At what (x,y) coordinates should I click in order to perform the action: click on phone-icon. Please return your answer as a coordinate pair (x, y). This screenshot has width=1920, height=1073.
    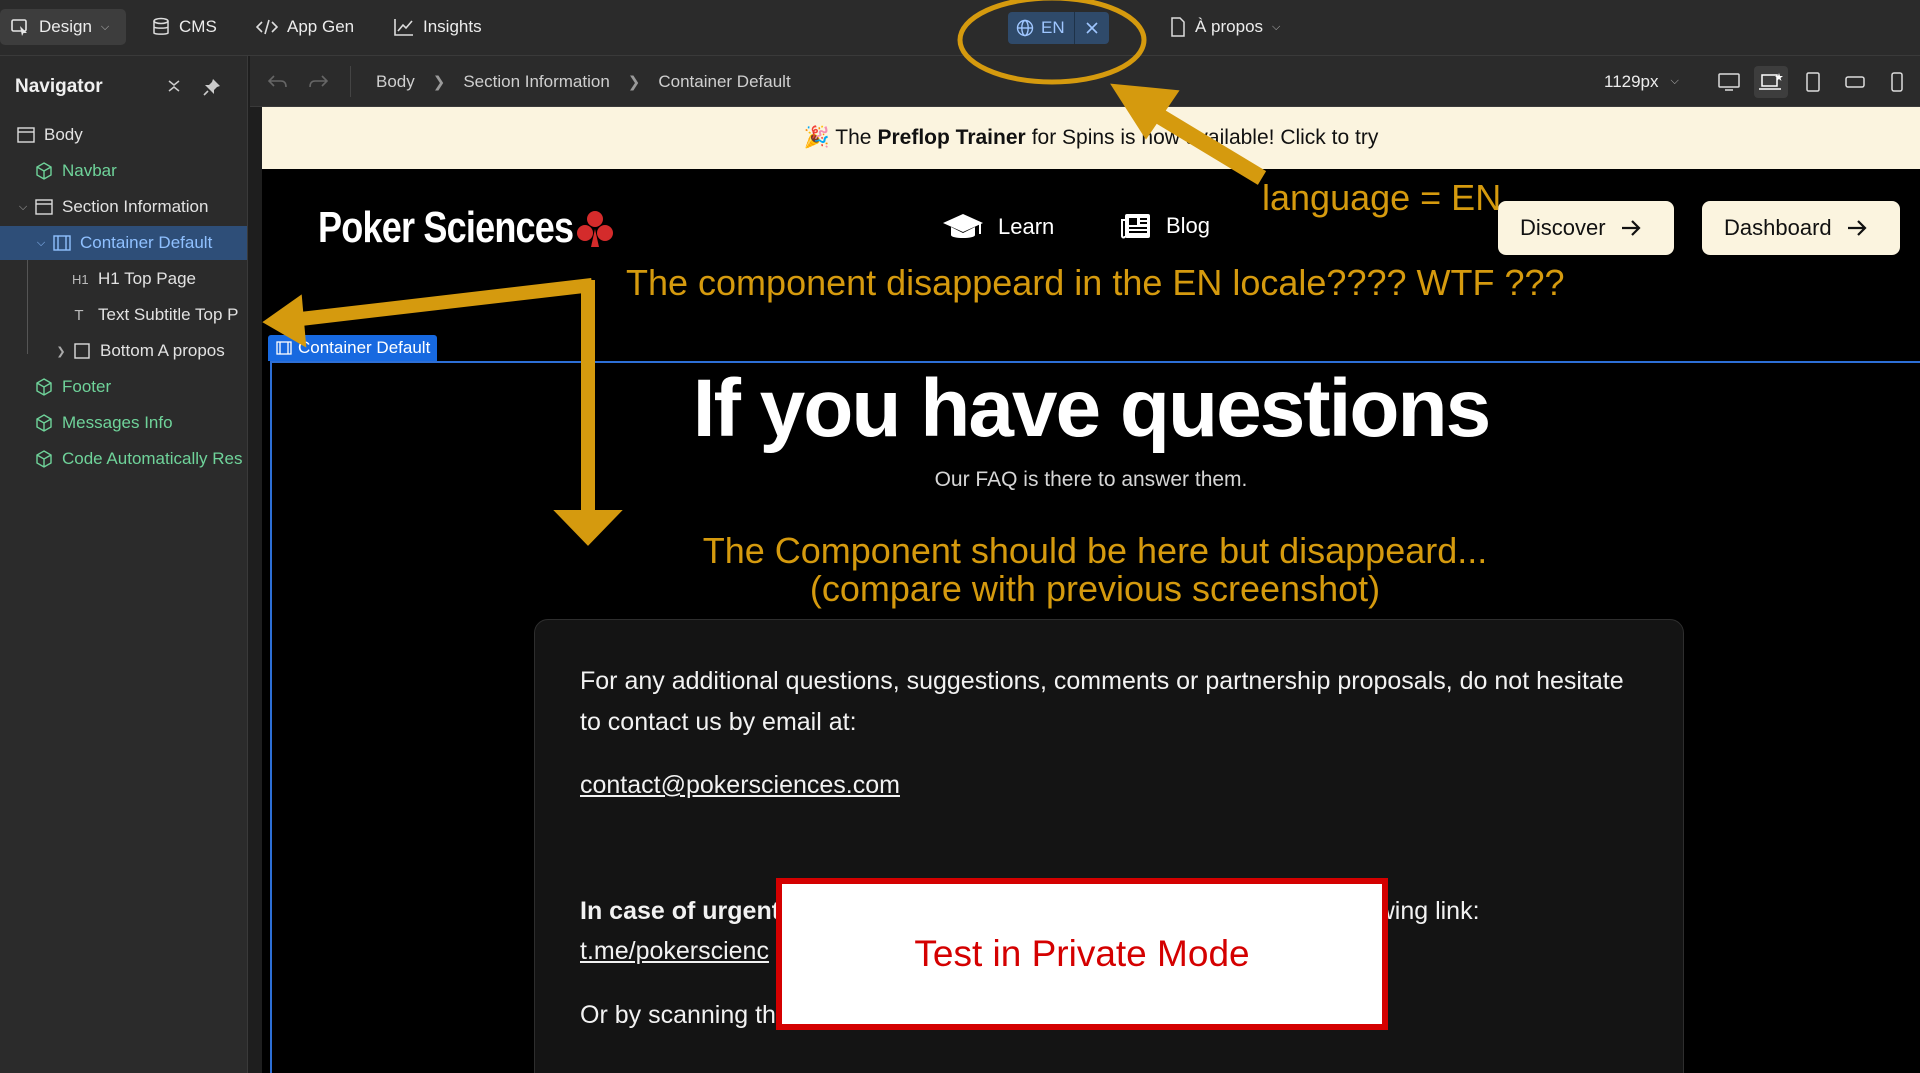
    Looking at the image, I should click on (1897, 82).